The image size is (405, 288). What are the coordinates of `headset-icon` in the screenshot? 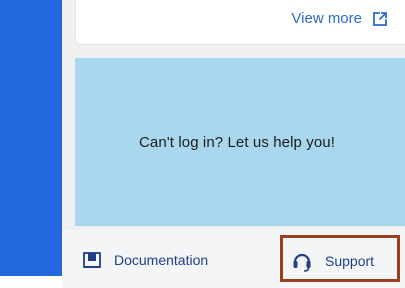 It's located at (302, 261).